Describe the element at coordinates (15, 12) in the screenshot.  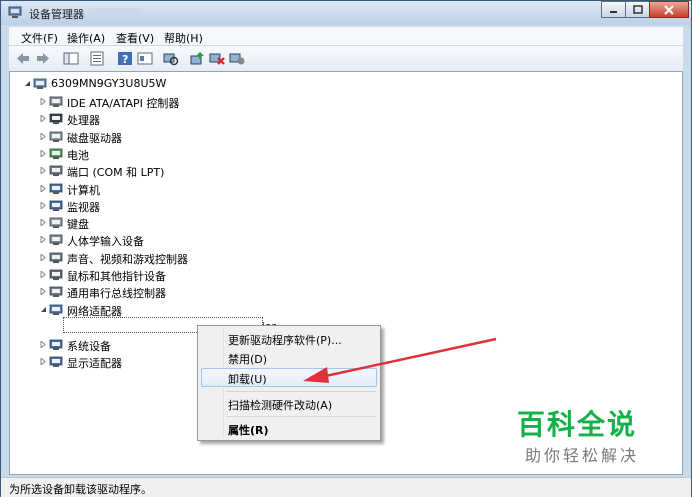
I see `device-manager-icon` at that location.